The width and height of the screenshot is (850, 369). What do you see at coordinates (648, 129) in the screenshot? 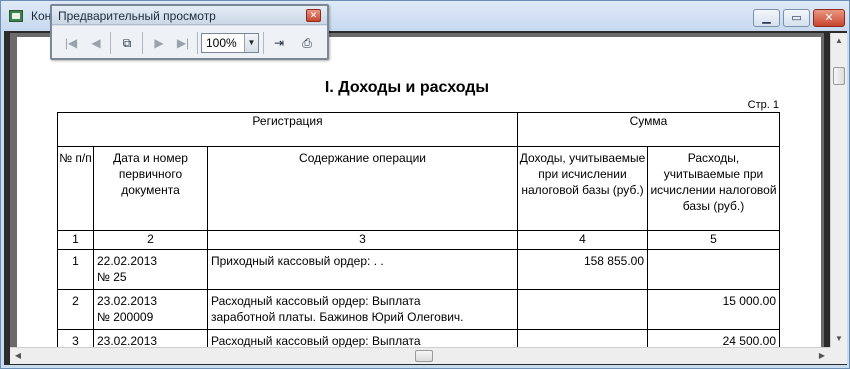
I see `header-sum: Сумма` at bounding box center [648, 129].